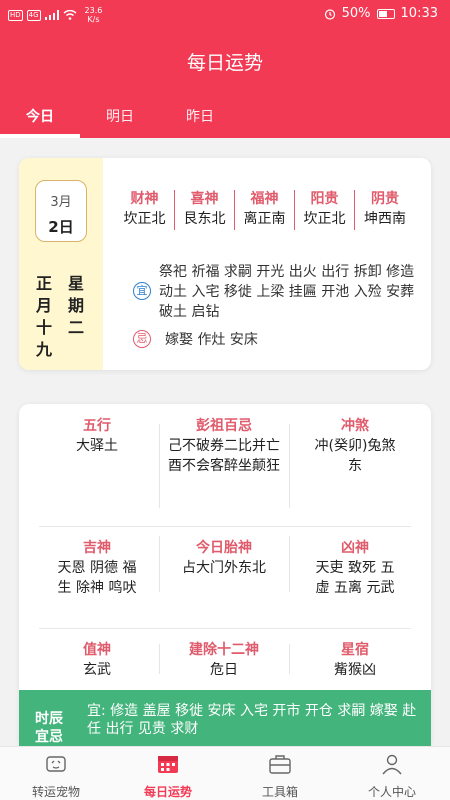 The image size is (450, 800). Describe the element at coordinates (419, 13) in the screenshot. I see `clock: 10:33` at that location.